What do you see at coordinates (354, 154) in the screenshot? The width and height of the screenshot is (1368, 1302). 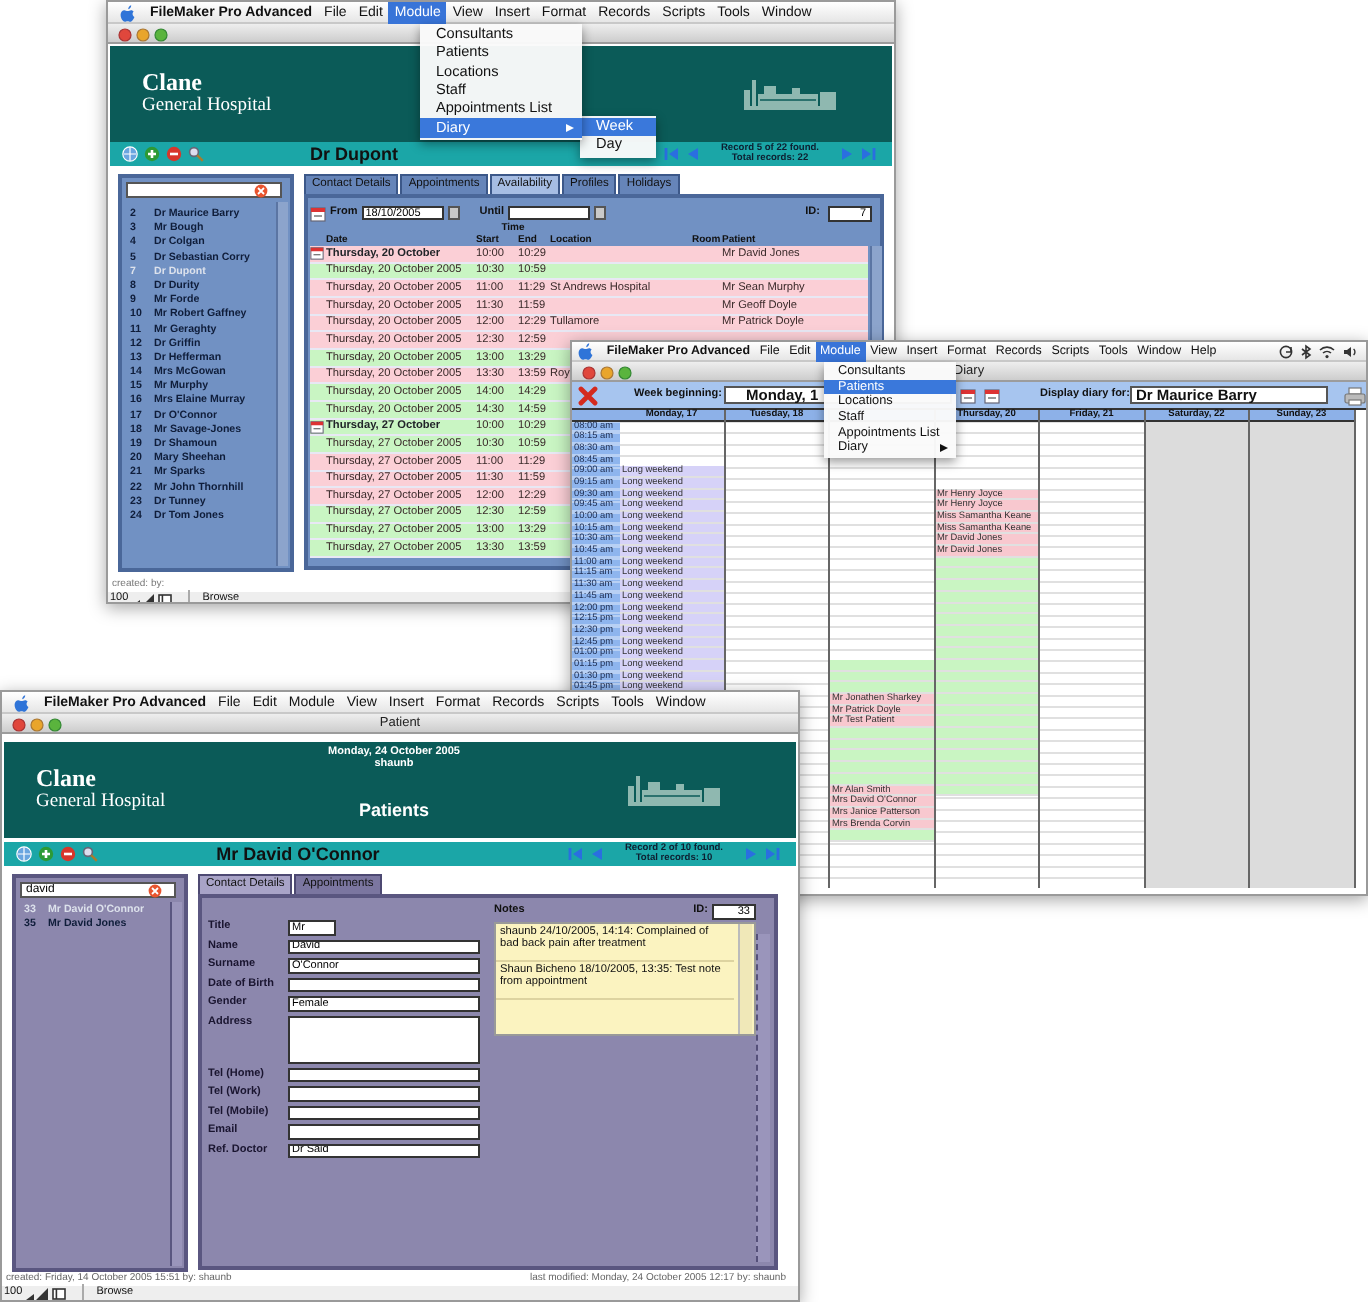 I see `record-title: Dr Dupont` at bounding box center [354, 154].